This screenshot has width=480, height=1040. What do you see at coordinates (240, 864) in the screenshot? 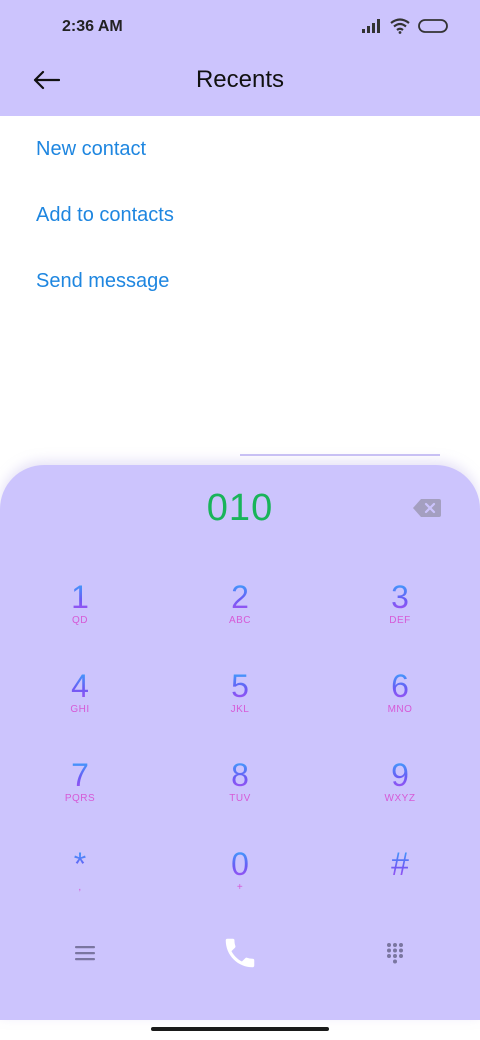
I see `key-digit: 0` at bounding box center [240, 864].